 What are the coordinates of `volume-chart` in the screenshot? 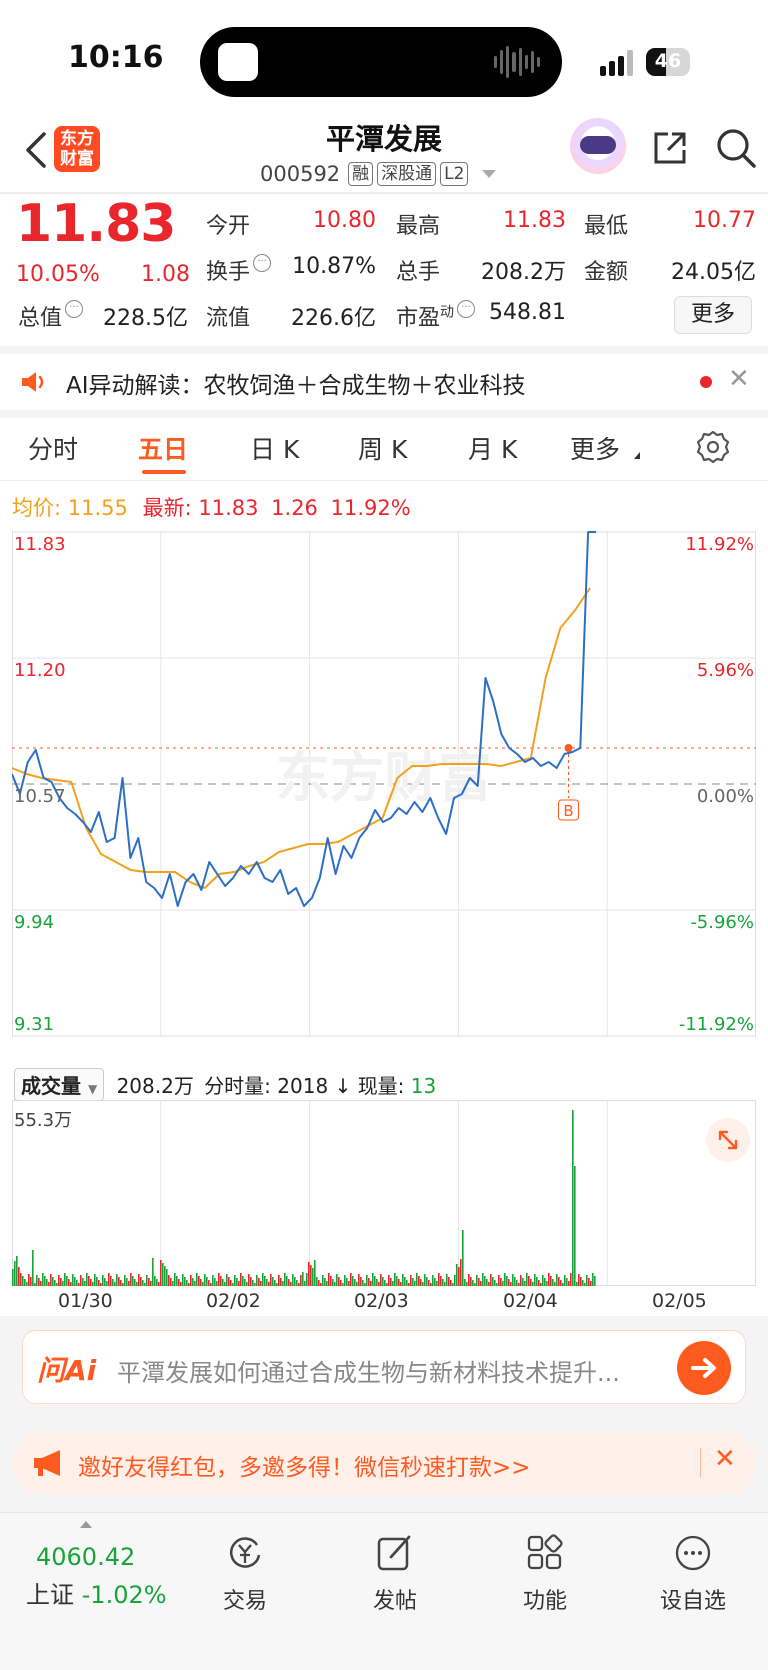 It's located at (384, 1193).